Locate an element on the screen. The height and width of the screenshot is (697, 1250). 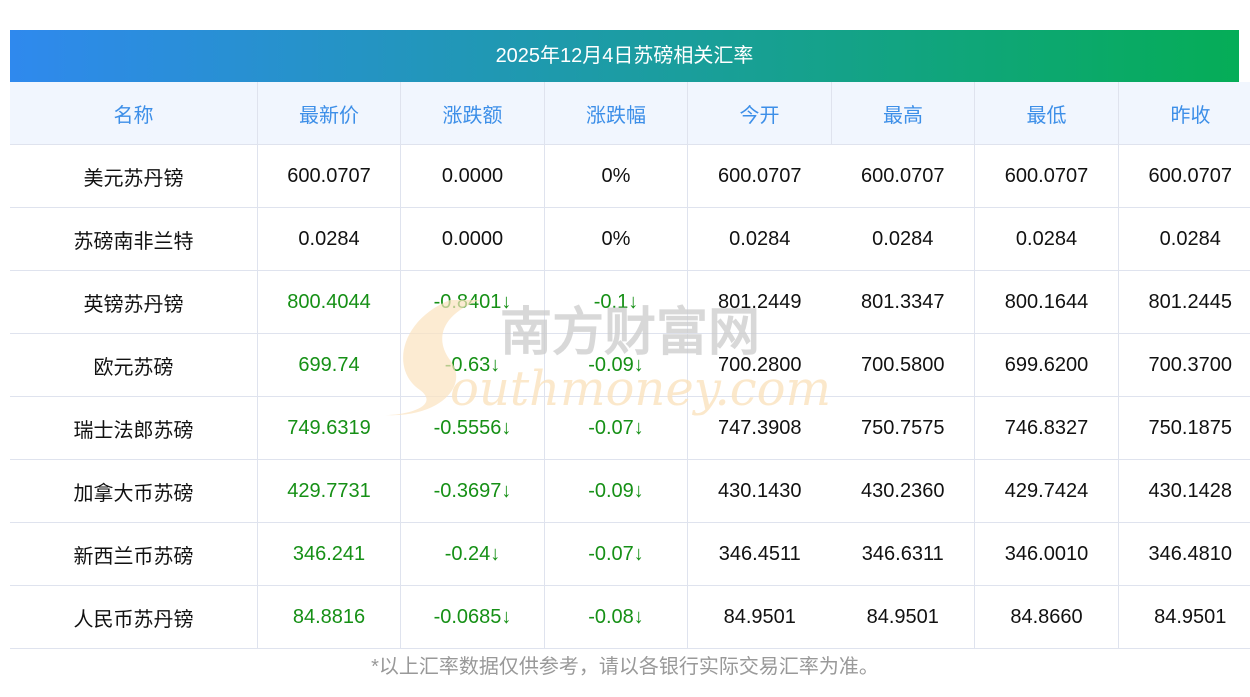
cell-open: 700.2800 is located at coordinates (759, 365).